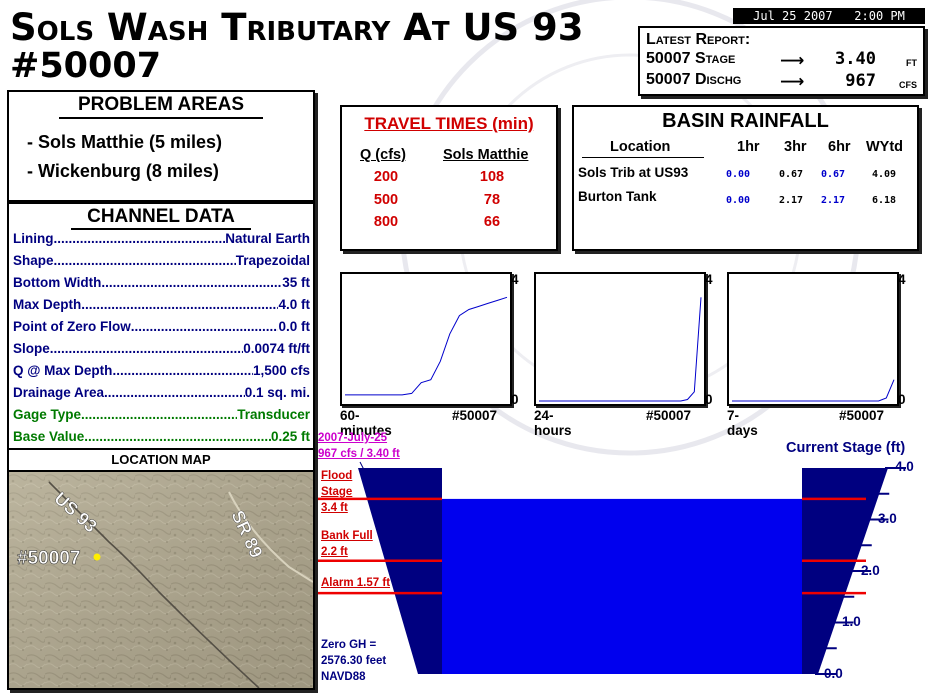 The image size is (933, 696). Describe the element at coordinates (904, 466) in the screenshot. I see `scale-label-4: 4.0` at that location.